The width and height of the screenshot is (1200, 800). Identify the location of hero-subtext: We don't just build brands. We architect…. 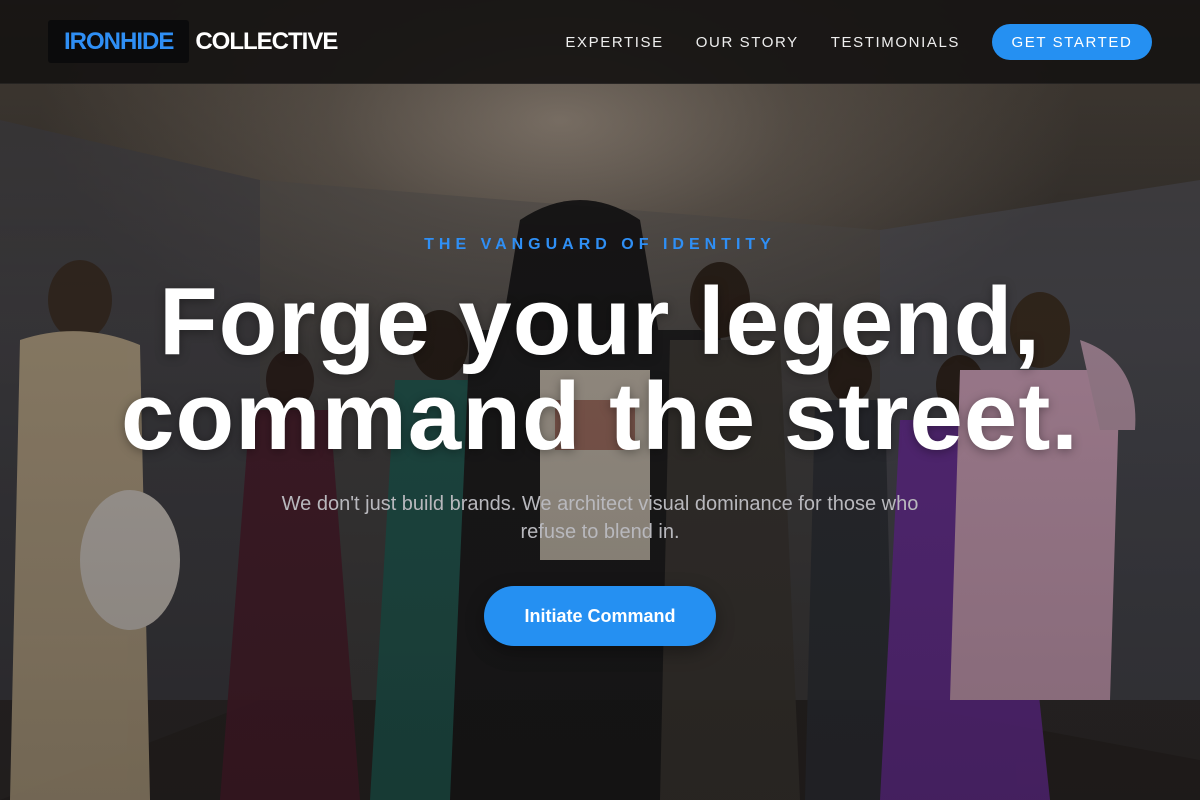
(600, 518).